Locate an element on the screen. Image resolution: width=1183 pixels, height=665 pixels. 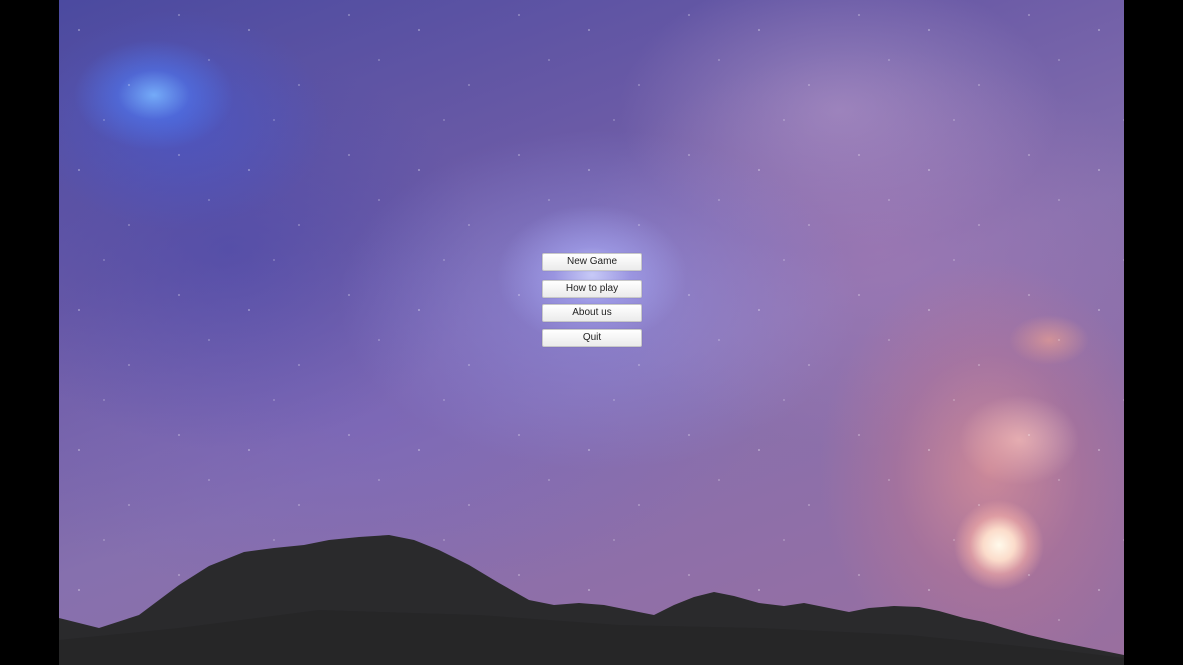
new-game-button: New Game is located at coordinates (592, 262).